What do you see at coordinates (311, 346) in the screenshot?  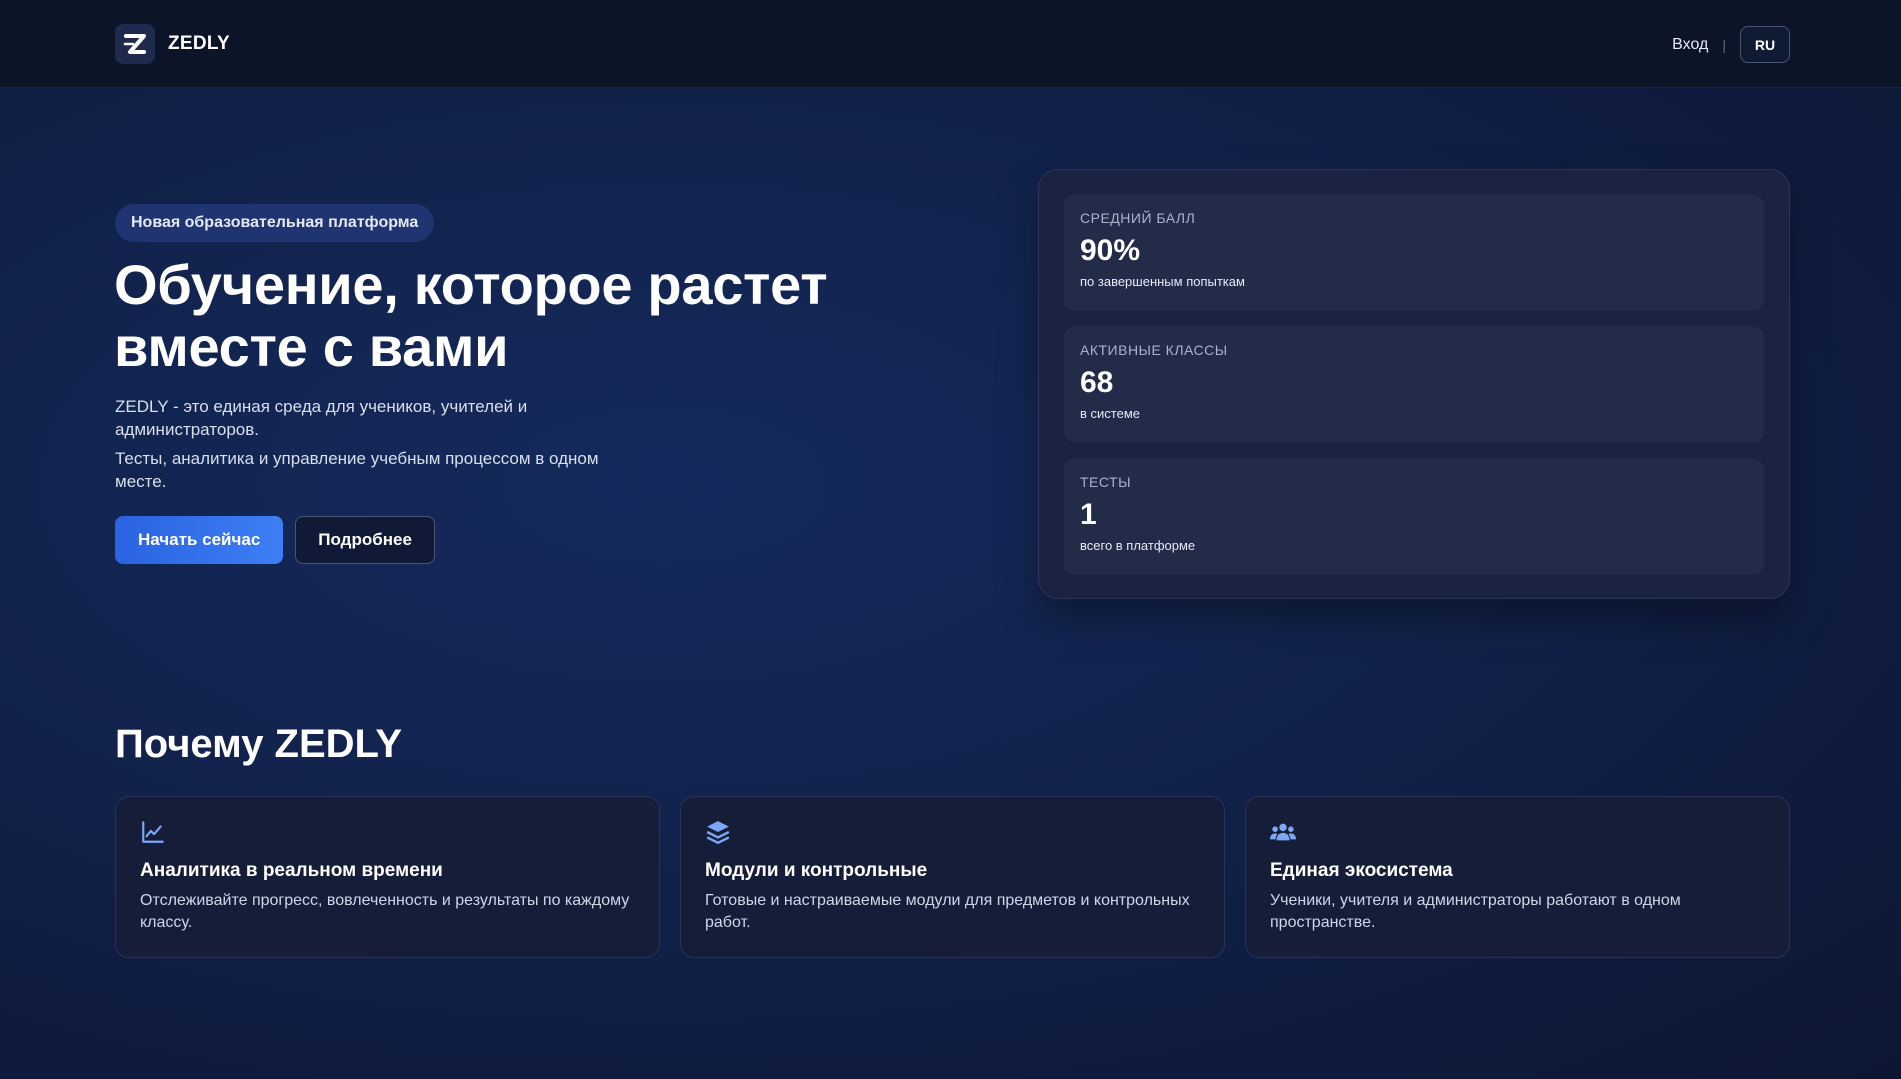 I see `hero-title-line2: вместе с вами` at bounding box center [311, 346].